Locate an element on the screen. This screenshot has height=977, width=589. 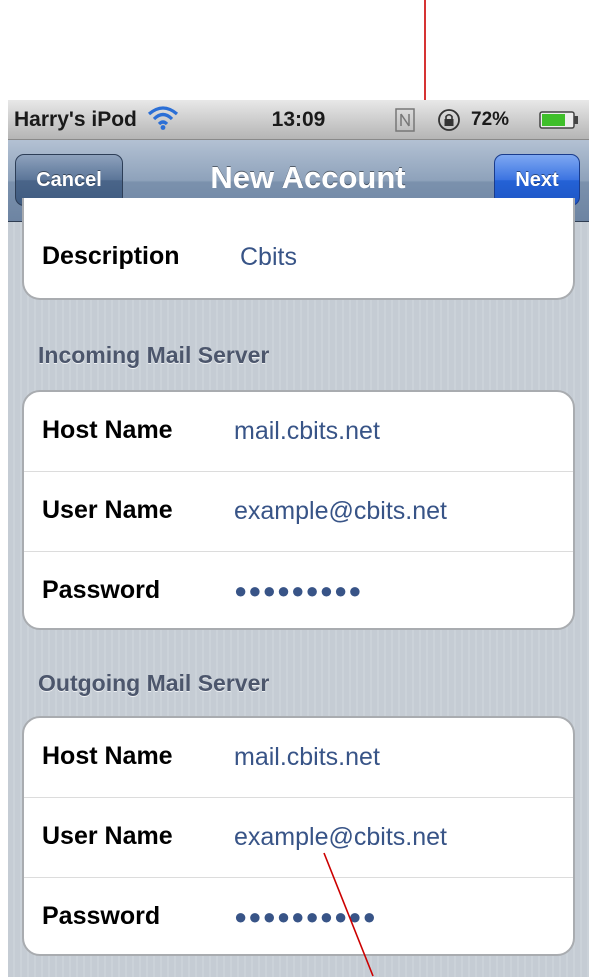
outgoing-password-label: Password is located at coordinates (101, 916).